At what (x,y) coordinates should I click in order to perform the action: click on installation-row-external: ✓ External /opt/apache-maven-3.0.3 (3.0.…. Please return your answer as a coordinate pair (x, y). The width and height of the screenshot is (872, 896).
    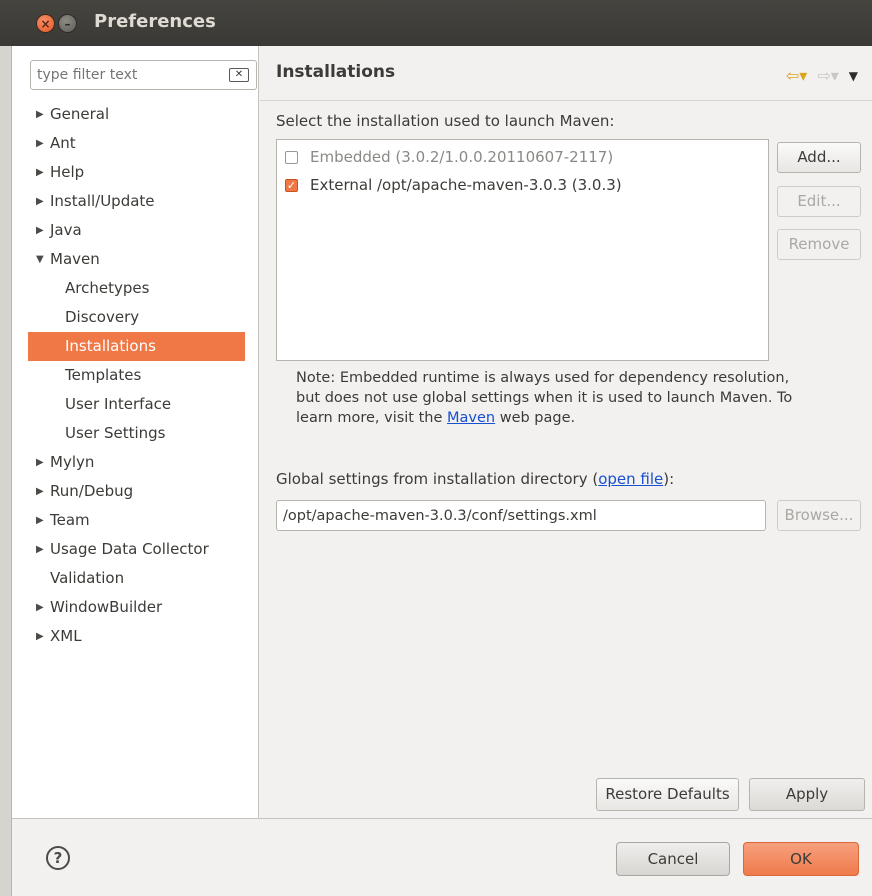
    Looking at the image, I should click on (453, 185).